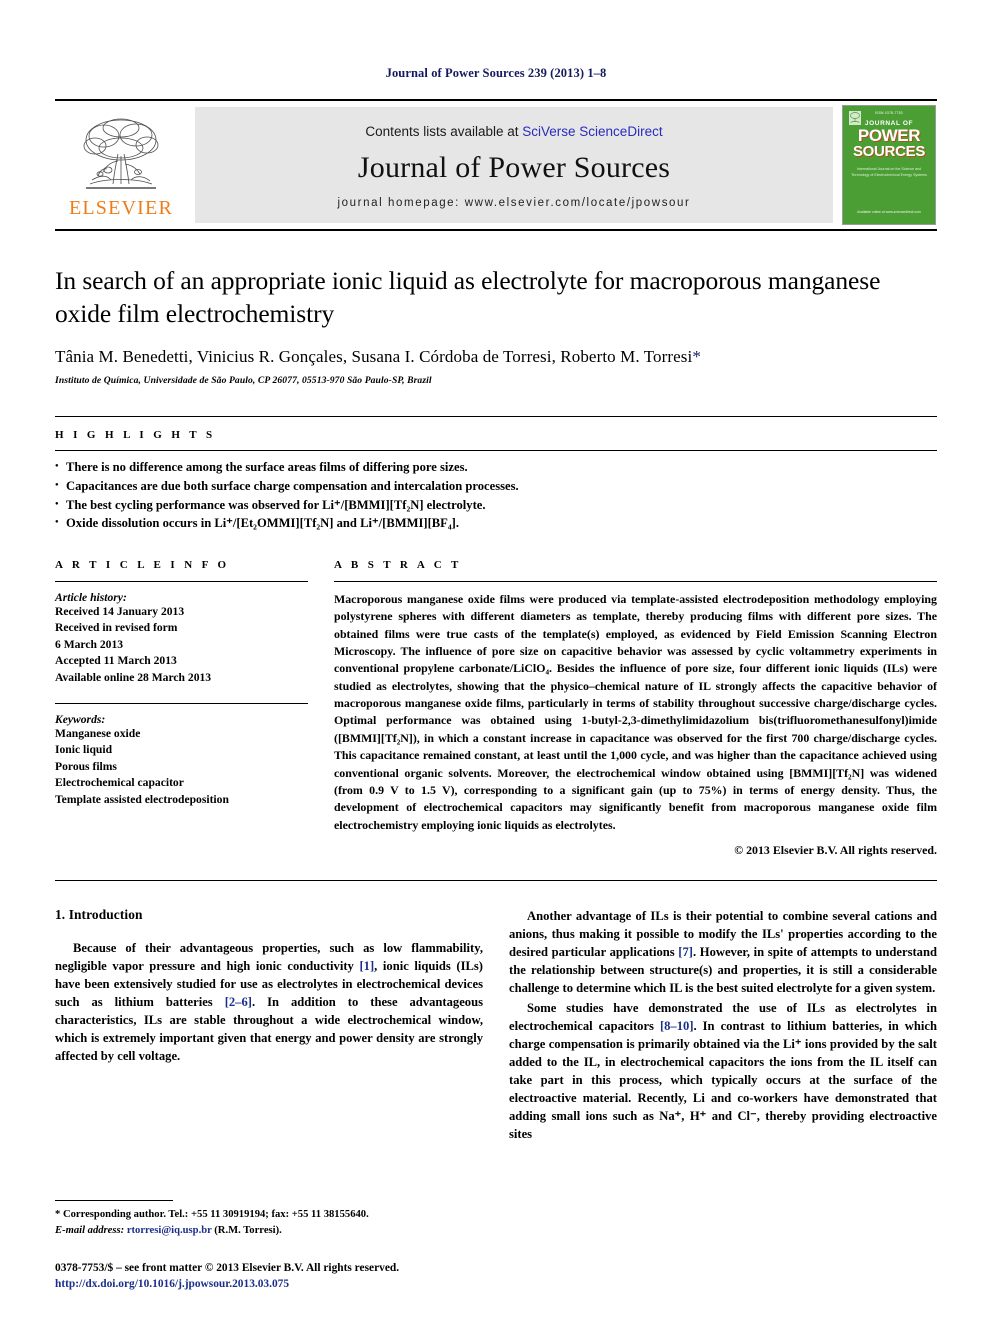 The height and width of the screenshot is (1323, 992). What do you see at coordinates (181, 704) in the screenshot?
I see `keywords-rule` at bounding box center [181, 704].